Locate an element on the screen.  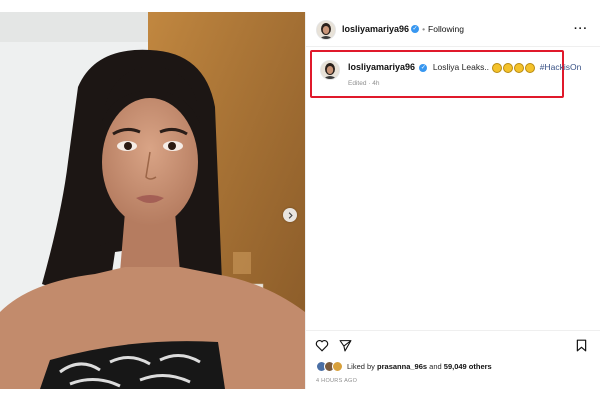
bookmark-icon is located at coordinates (581, 345).